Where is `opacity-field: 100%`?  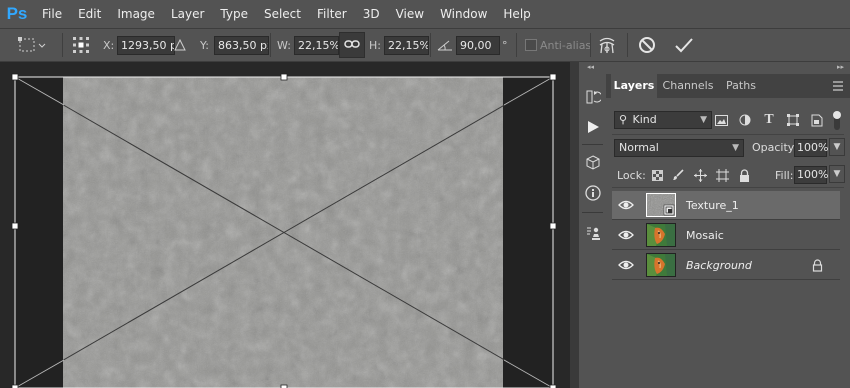 opacity-field: 100% is located at coordinates (811, 148).